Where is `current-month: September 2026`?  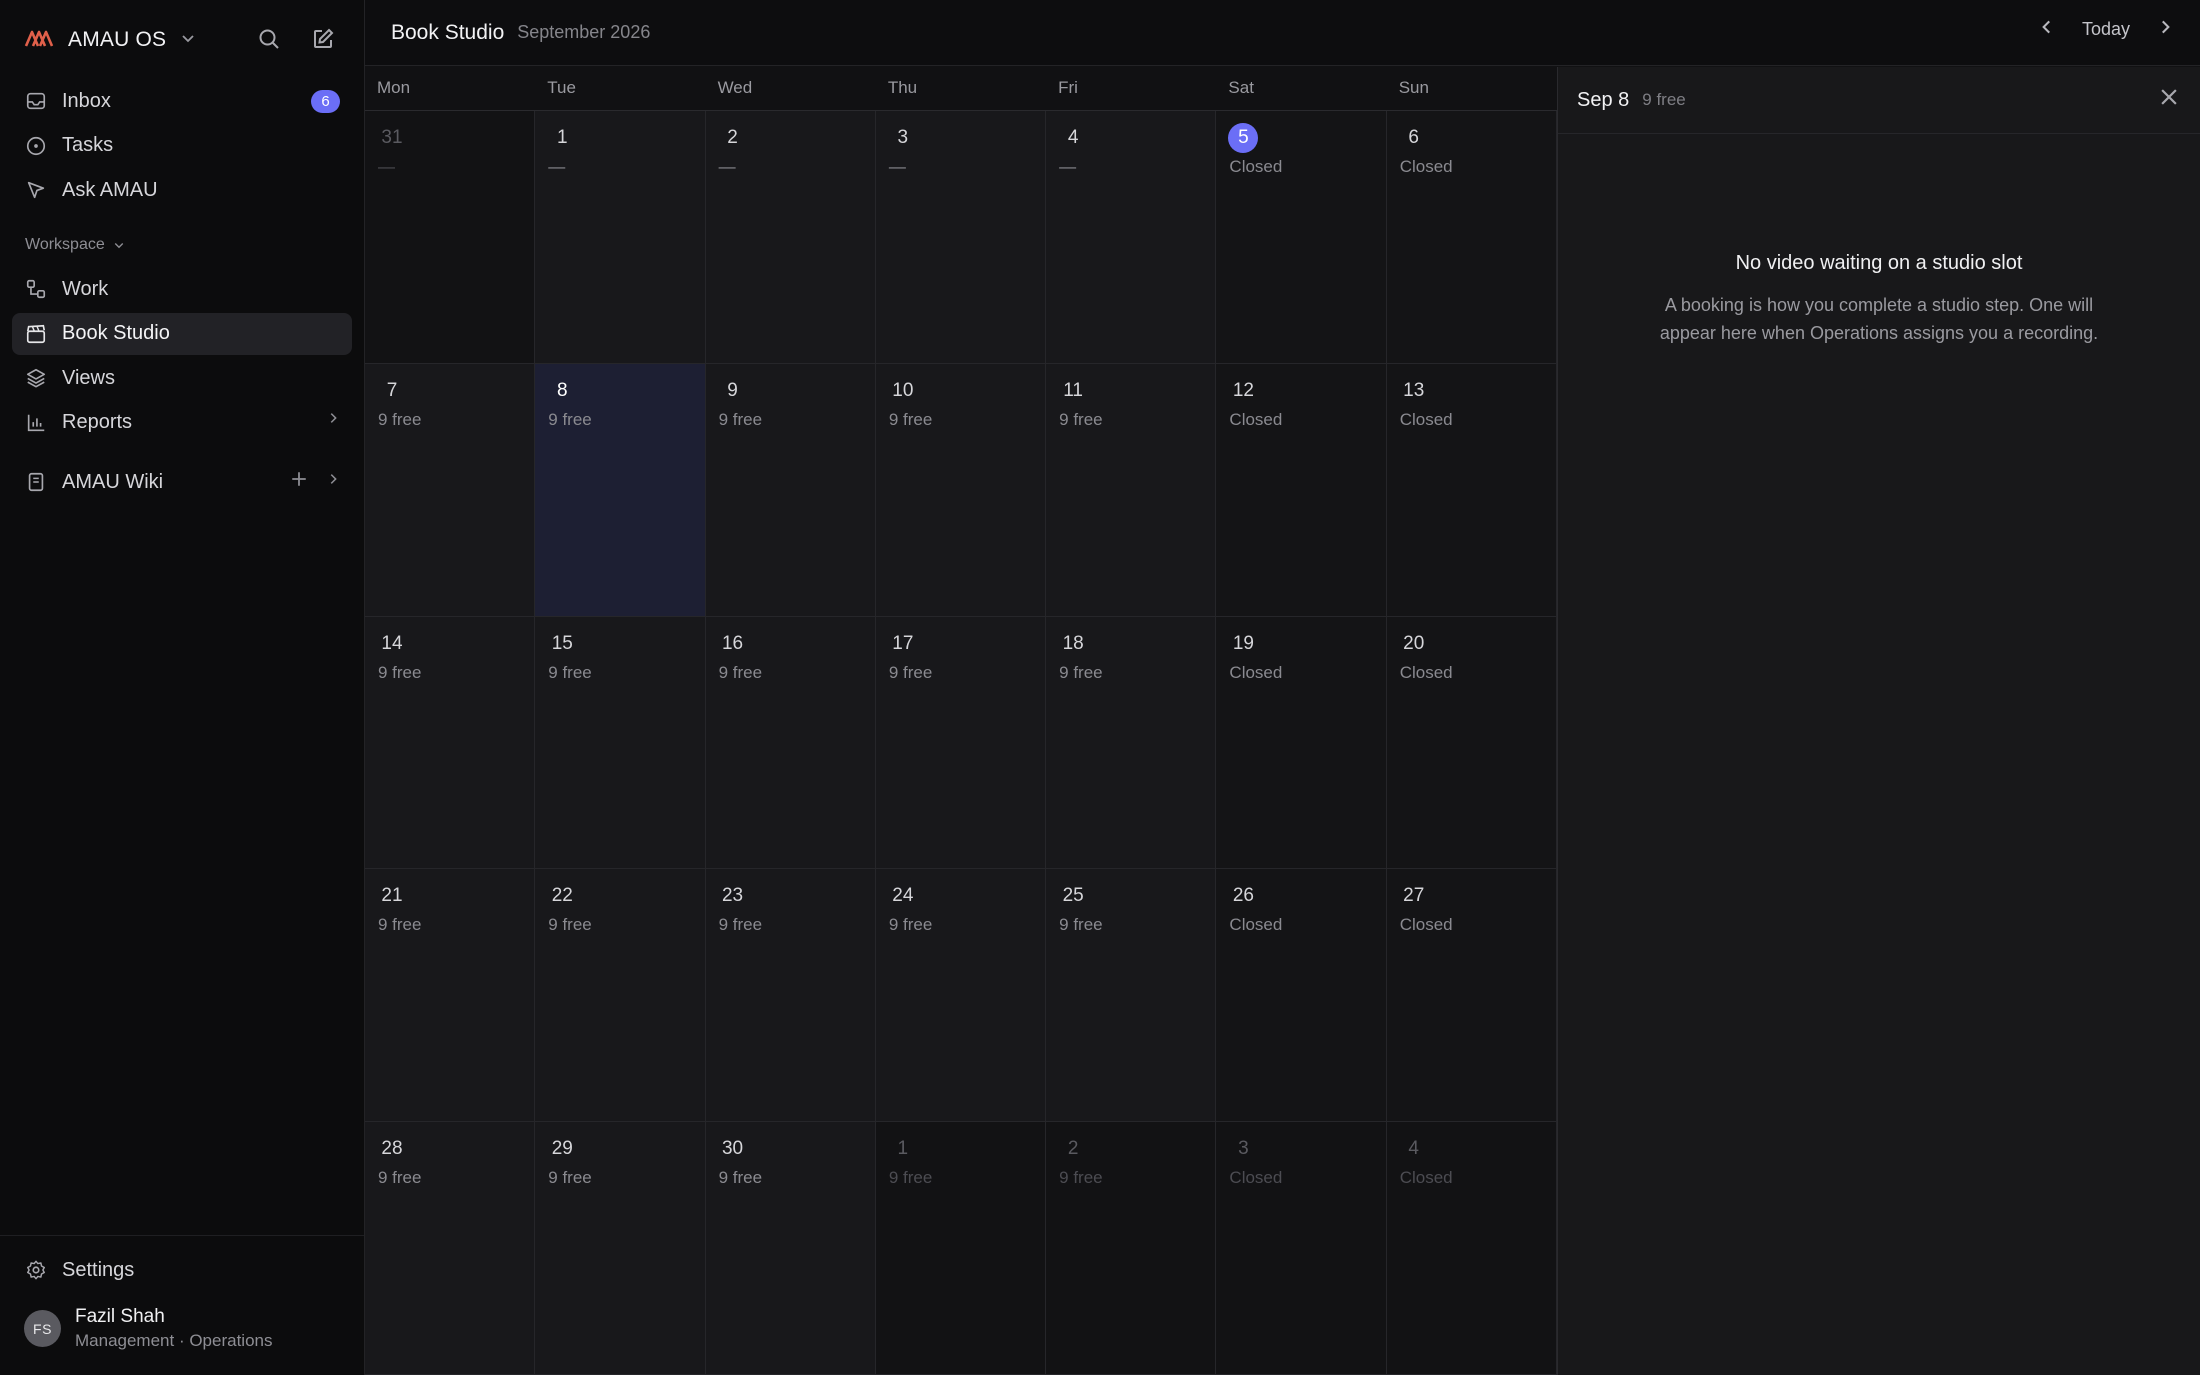
current-month: September 2026 is located at coordinates (584, 32).